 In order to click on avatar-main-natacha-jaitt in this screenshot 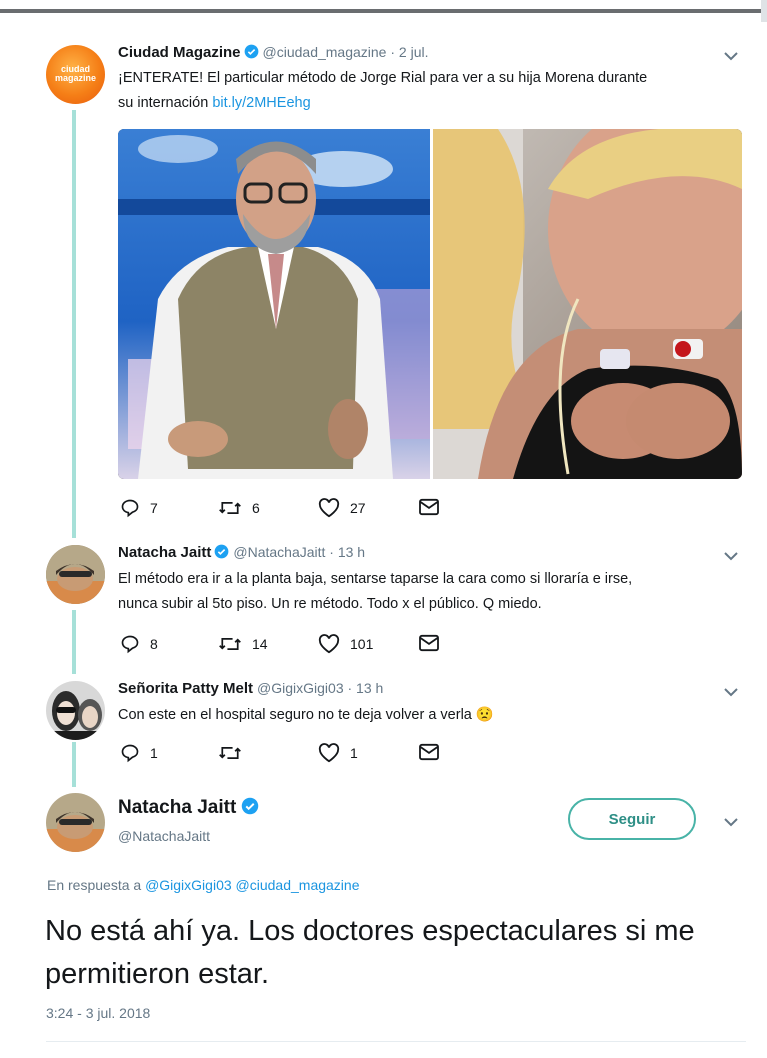, I will do `click(75, 822)`.